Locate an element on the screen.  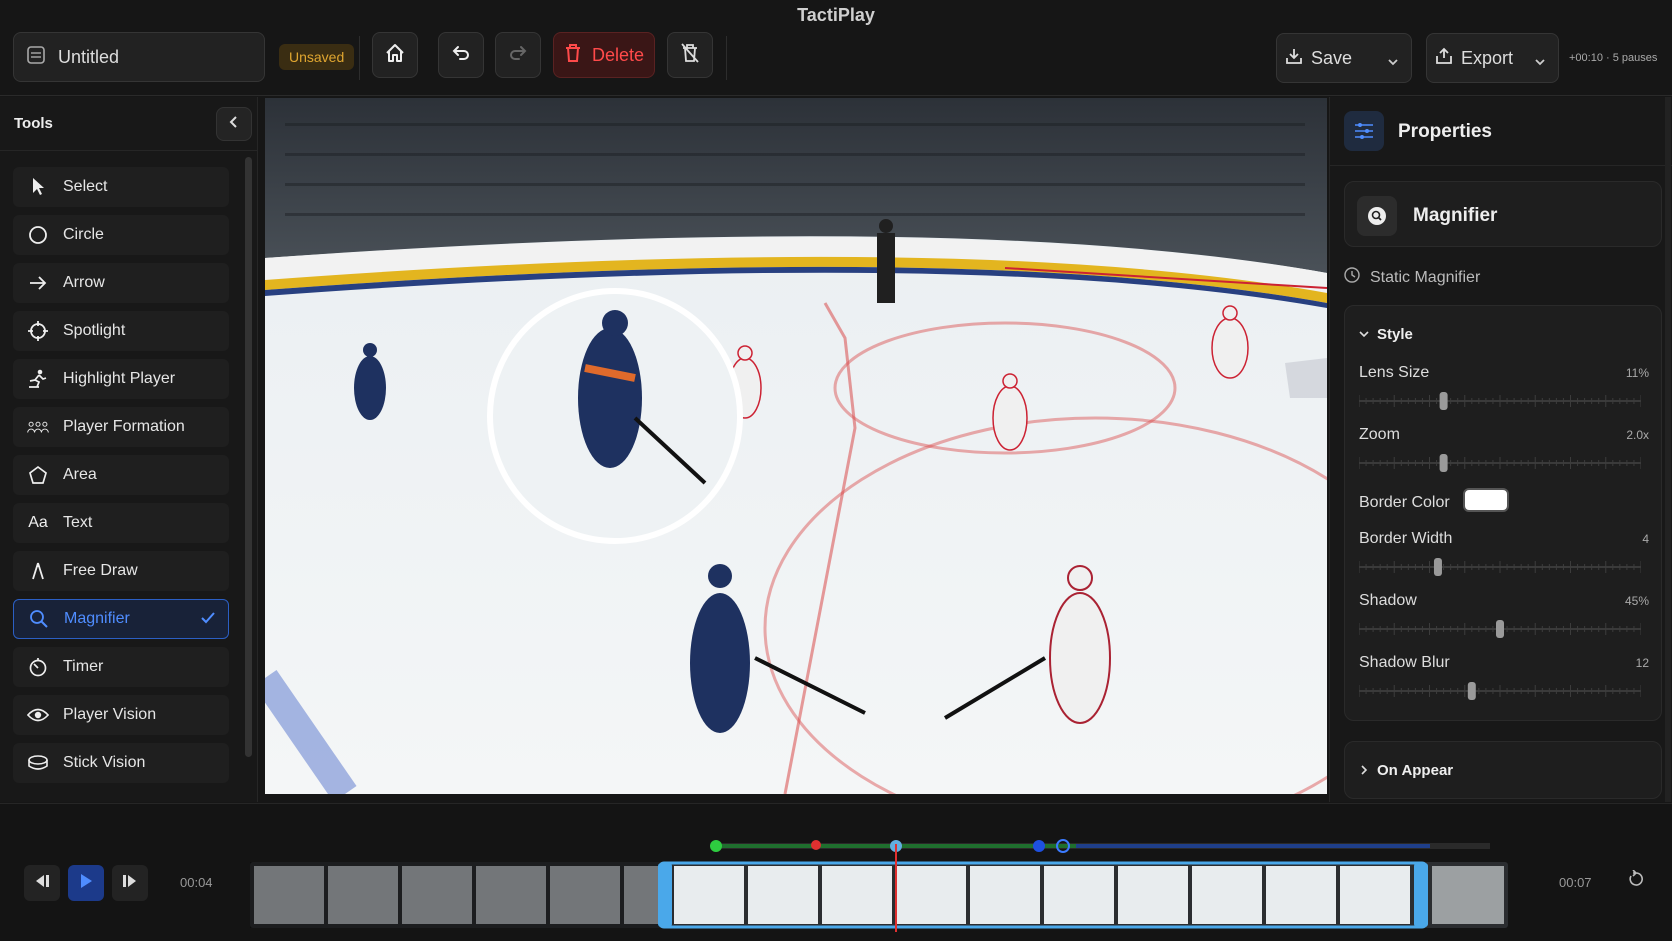
on-appear-toggle: On Appear is located at coordinates (1406, 770).